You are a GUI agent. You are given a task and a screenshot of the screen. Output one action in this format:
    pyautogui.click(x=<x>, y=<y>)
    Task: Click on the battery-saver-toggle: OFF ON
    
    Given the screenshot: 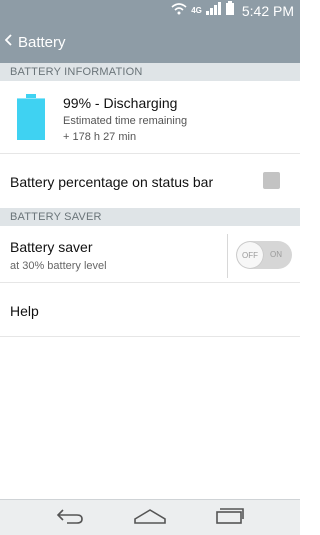 What is the action you would take?
    pyautogui.click(x=264, y=255)
    